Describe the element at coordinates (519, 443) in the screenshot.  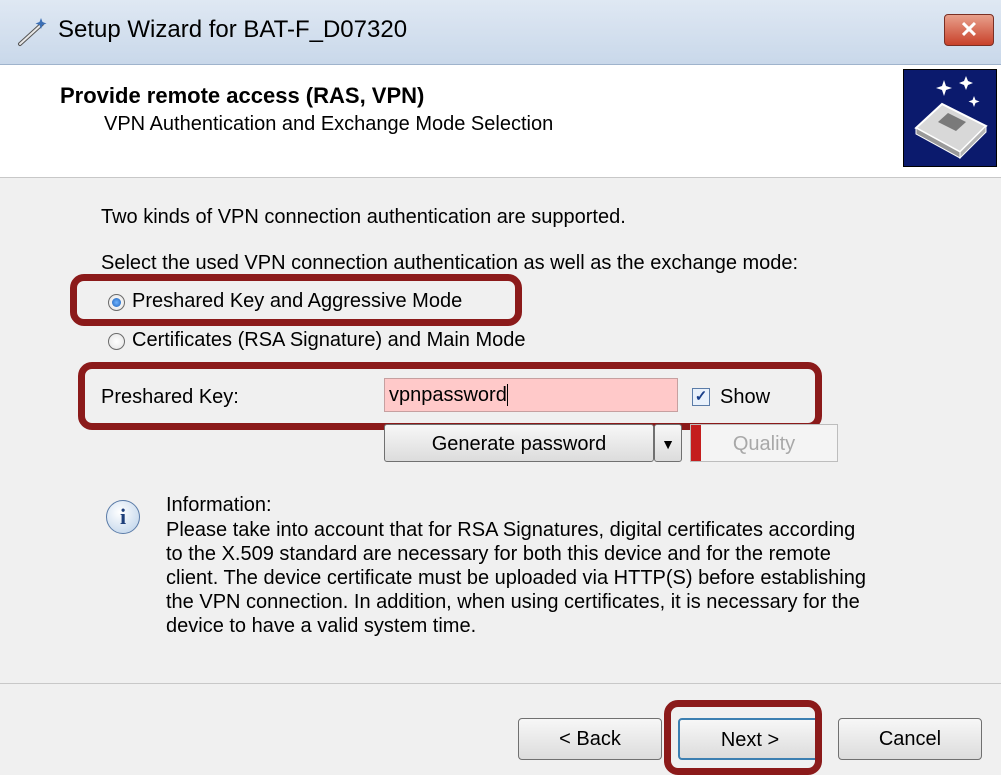
I see `generate-password-button: Generate password` at that location.